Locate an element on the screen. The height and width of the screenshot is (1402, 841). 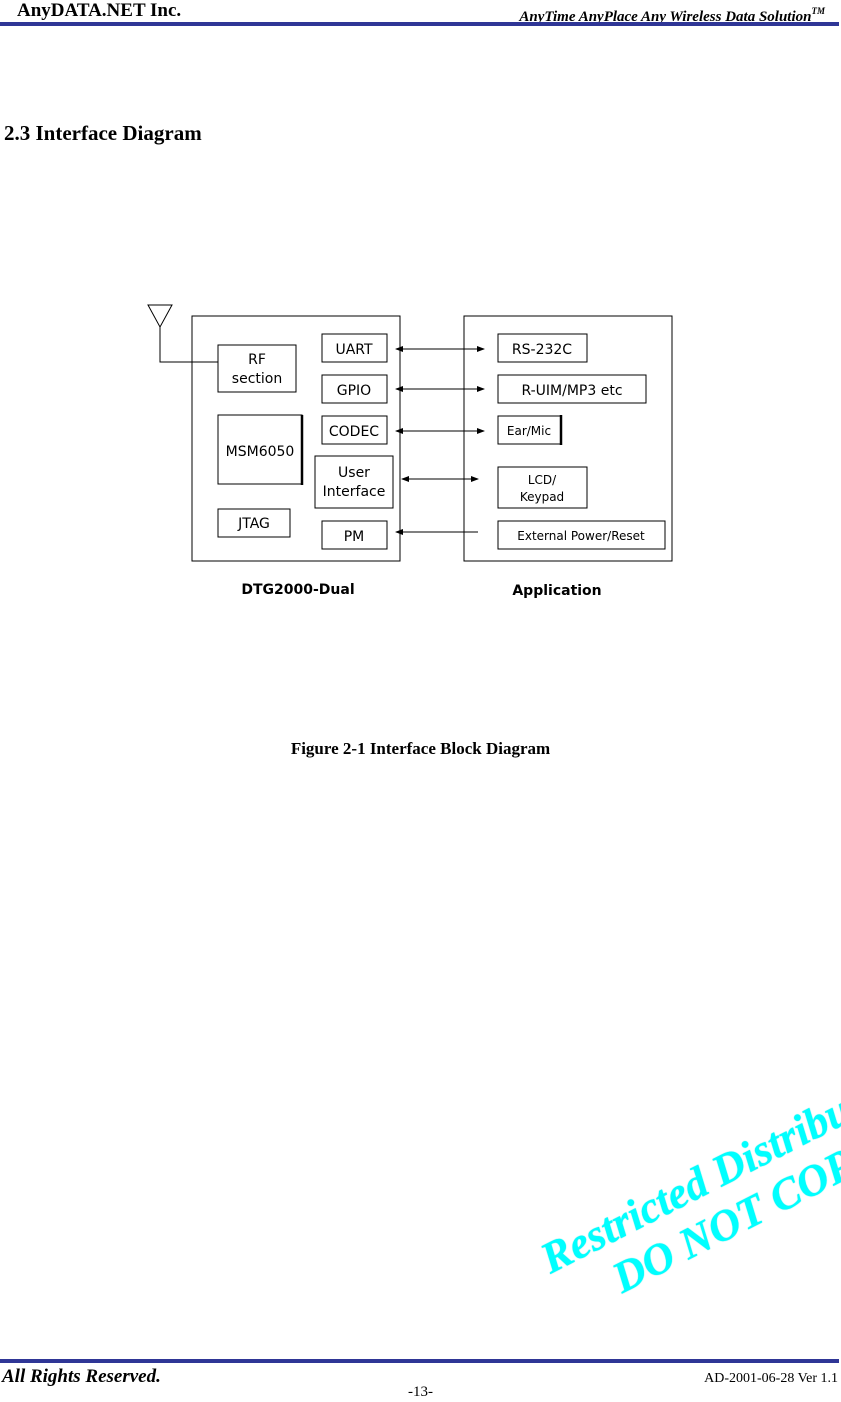
rf-label-2: section is located at coordinates (257, 379).